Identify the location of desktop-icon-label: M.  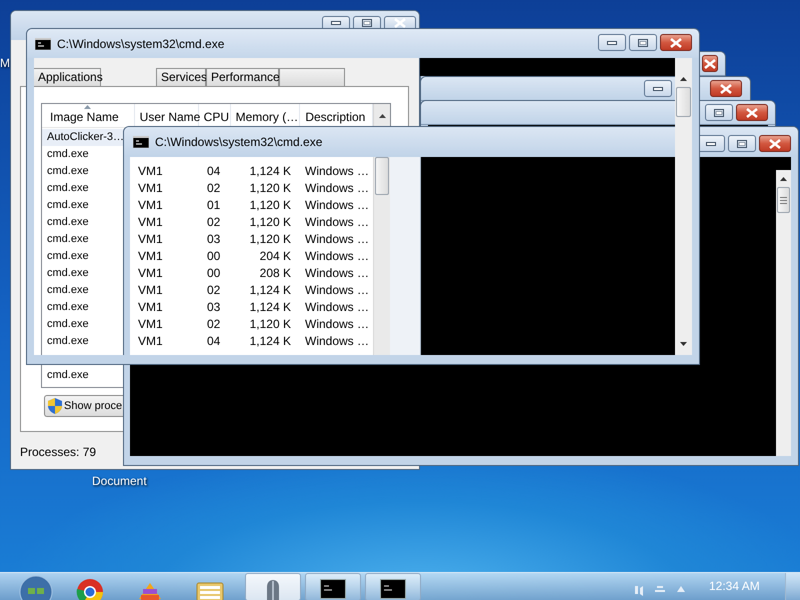
(5, 63).